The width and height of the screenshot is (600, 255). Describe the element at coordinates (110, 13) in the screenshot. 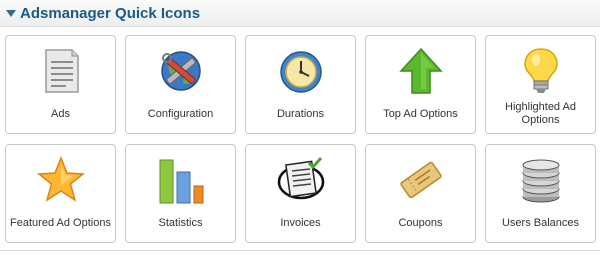

I see `panel-title: Adsmanager Quick Icons` at that location.